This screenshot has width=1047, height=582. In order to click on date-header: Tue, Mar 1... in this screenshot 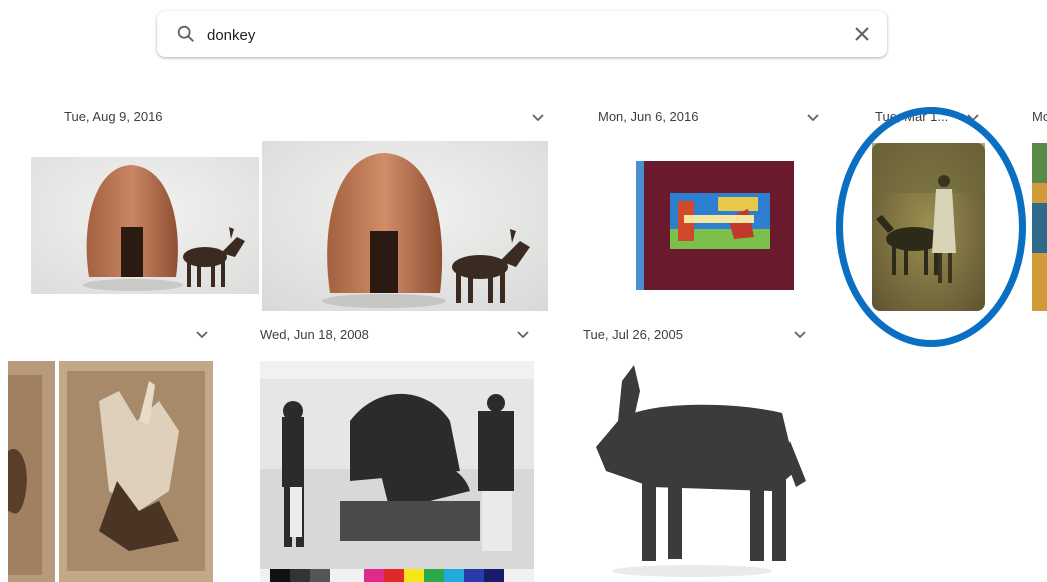, I will do `click(912, 116)`.